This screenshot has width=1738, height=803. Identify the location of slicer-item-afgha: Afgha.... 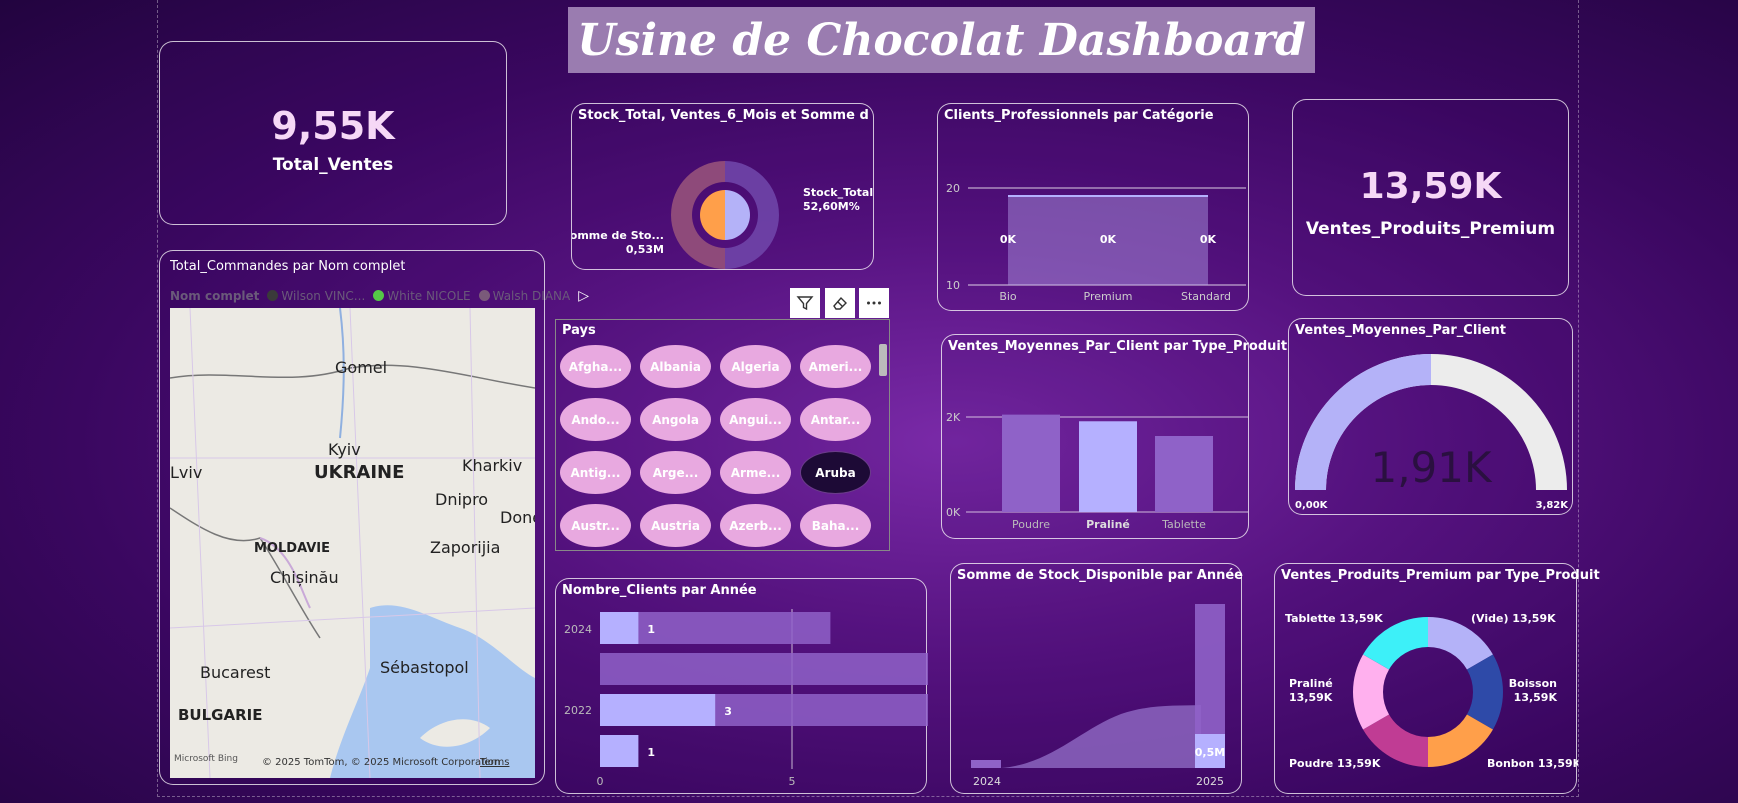
(595, 366).